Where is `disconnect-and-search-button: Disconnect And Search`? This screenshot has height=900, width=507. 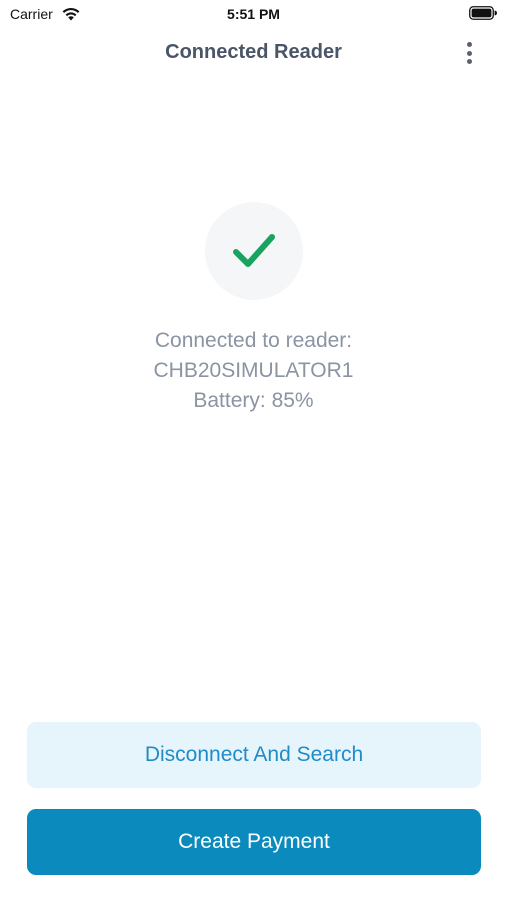
disconnect-and-search-button: Disconnect And Search is located at coordinates (254, 755).